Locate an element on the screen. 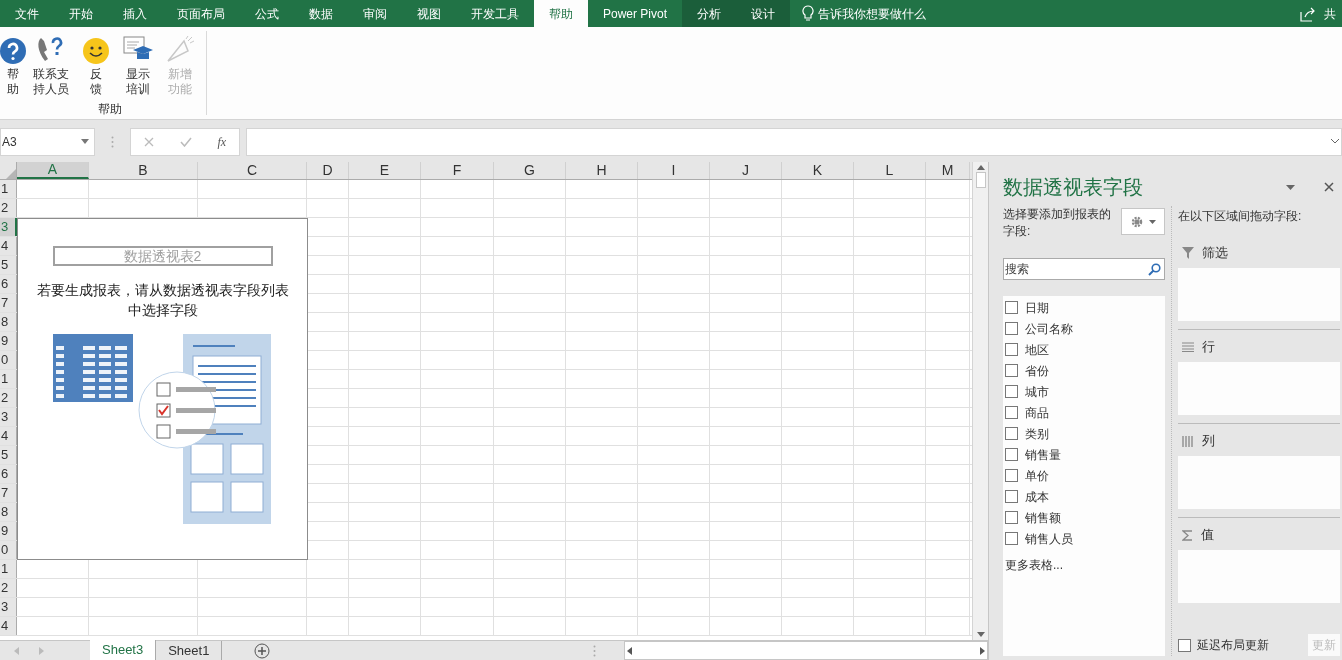 This screenshot has width=1342, height=660. field-label: 商品 is located at coordinates (1037, 412).